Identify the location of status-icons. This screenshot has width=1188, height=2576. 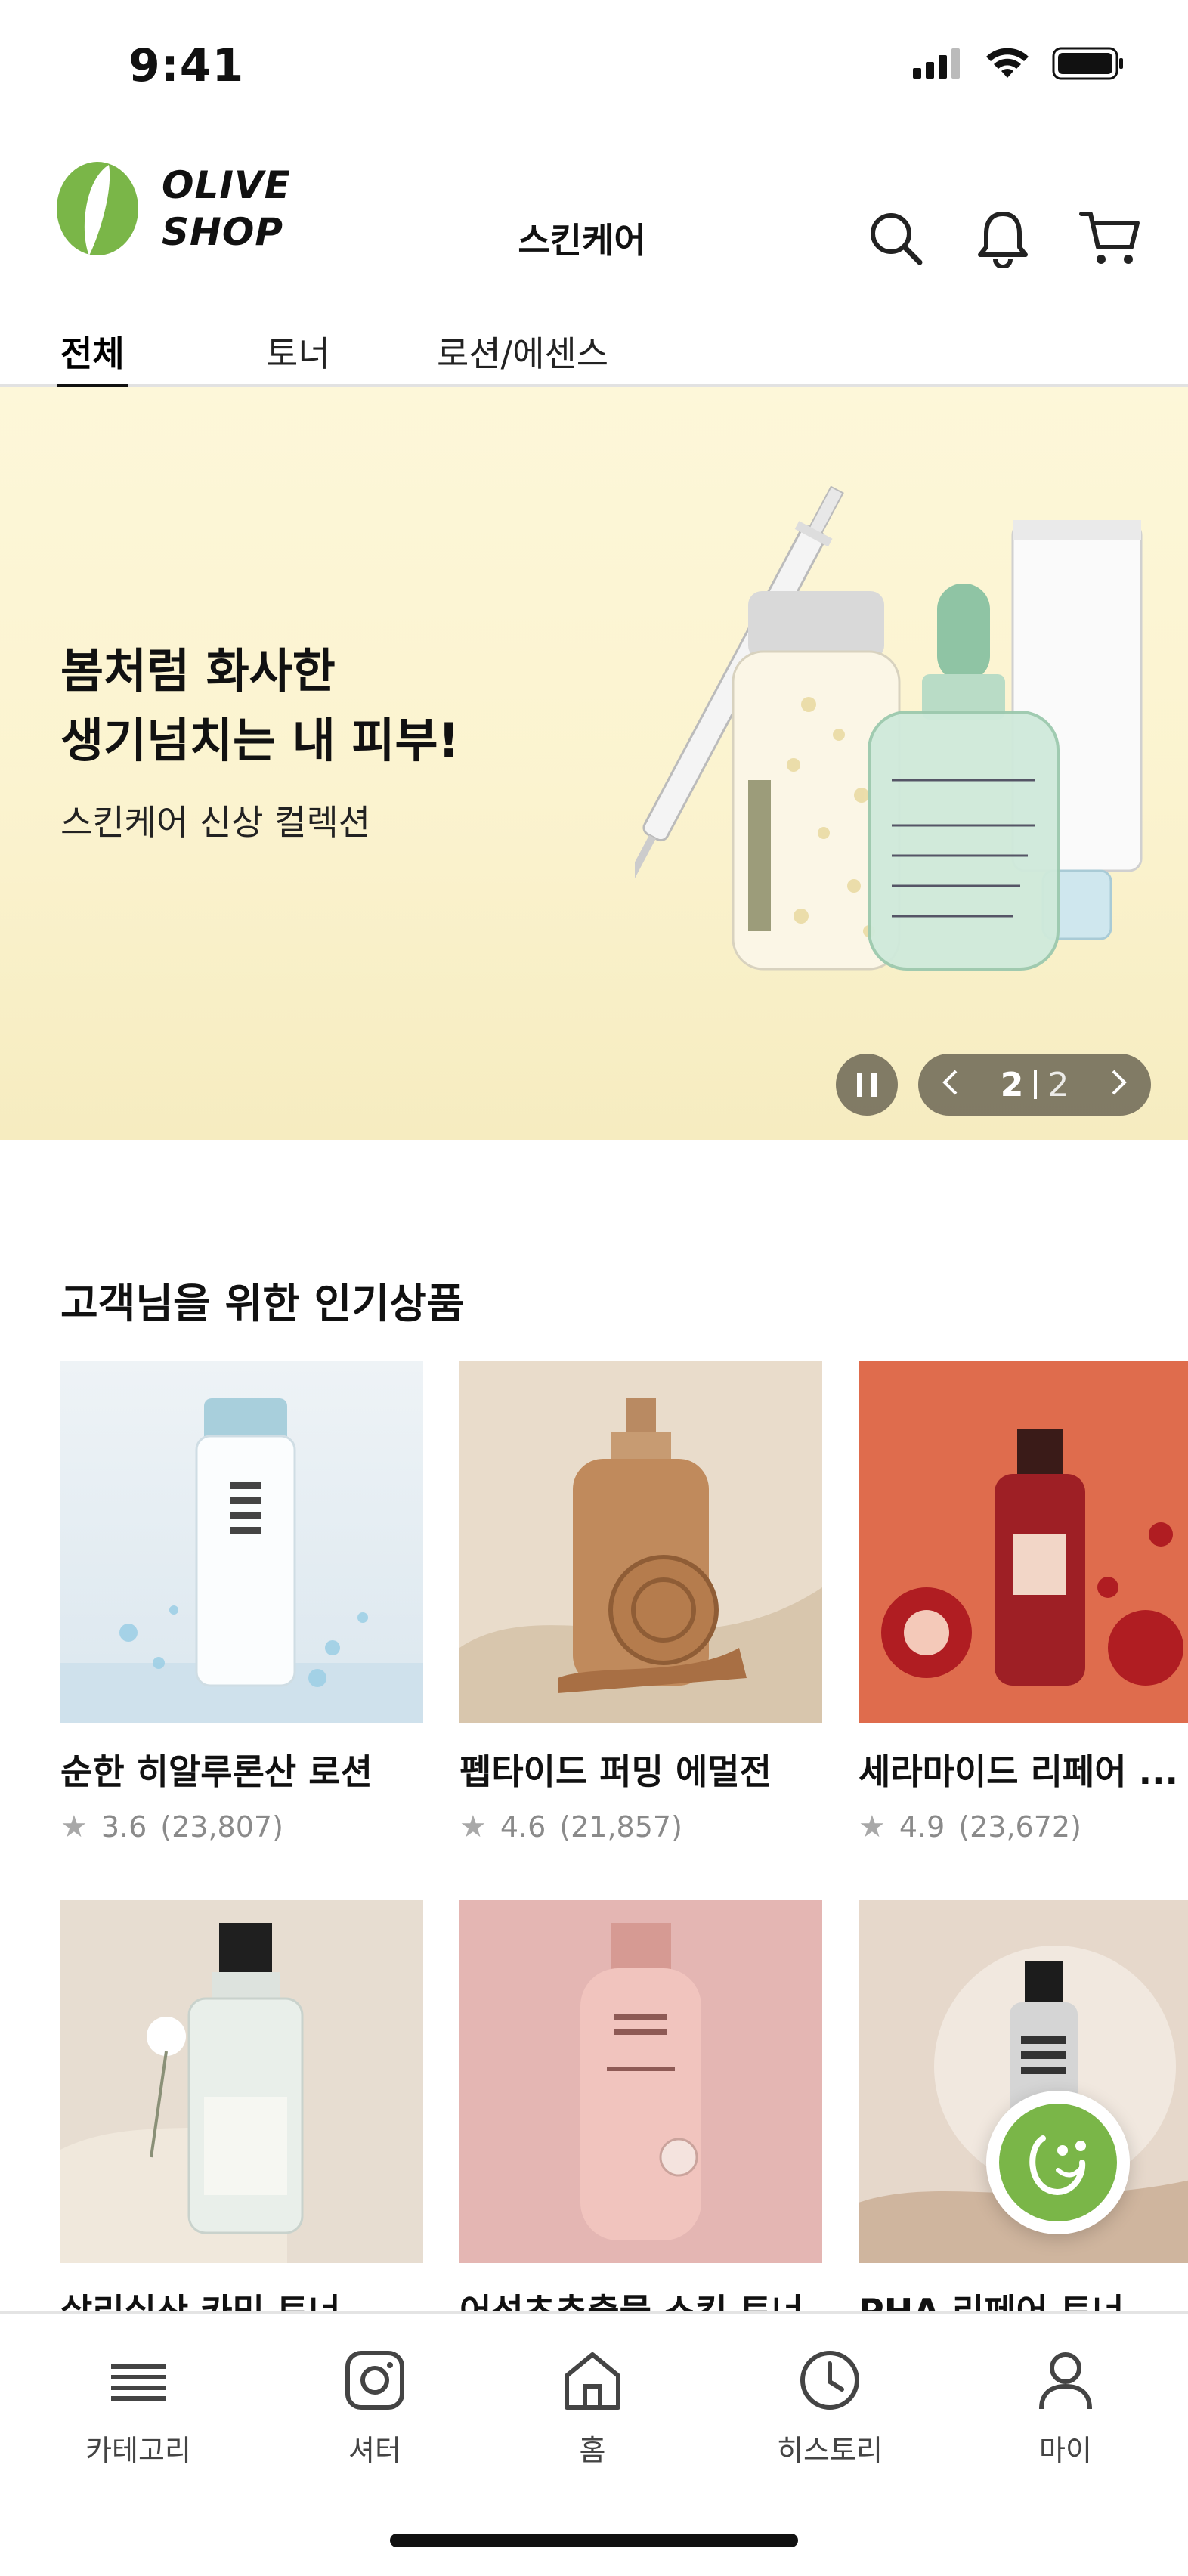
(1019, 63).